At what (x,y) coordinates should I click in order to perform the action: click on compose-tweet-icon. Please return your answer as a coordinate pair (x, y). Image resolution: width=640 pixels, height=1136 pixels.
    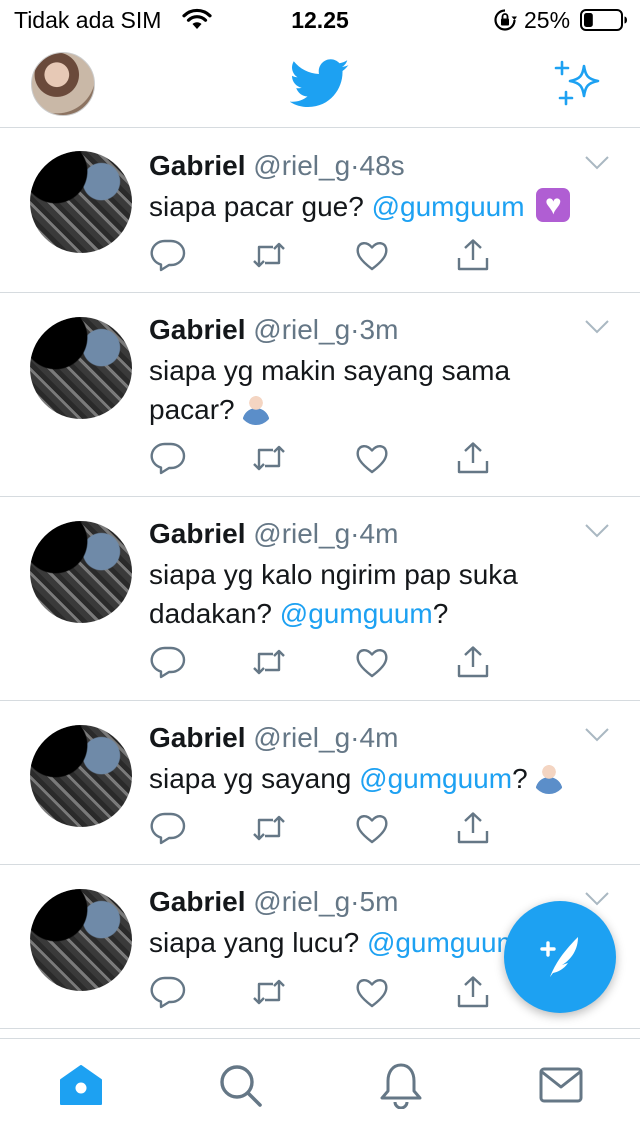
    Looking at the image, I should click on (559, 957).